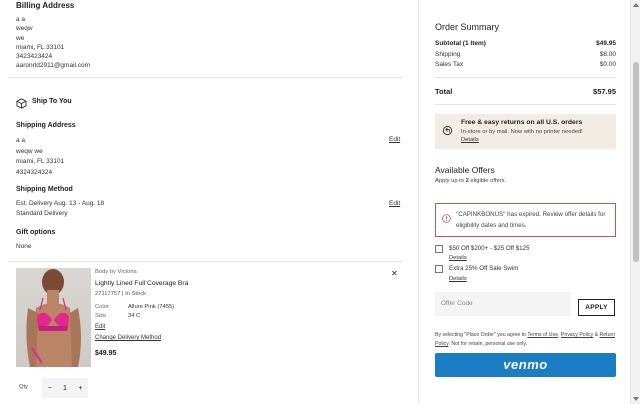 Image resolution: width=640 pixels, height=404 pixels. Describe the element at coordinates (458, 279) in the screenshot. I see `offer-2-details-link: Details` at that location.